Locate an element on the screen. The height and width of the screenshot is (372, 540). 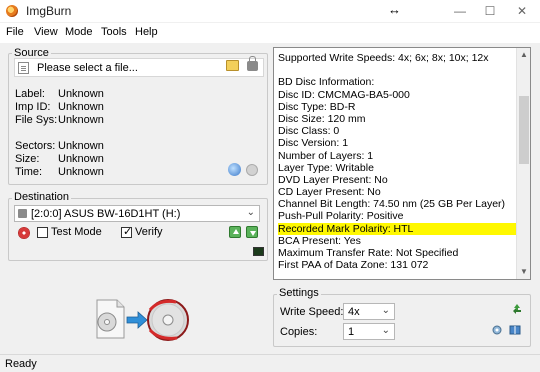
move-down-icon is located at coordinates (252, 232).